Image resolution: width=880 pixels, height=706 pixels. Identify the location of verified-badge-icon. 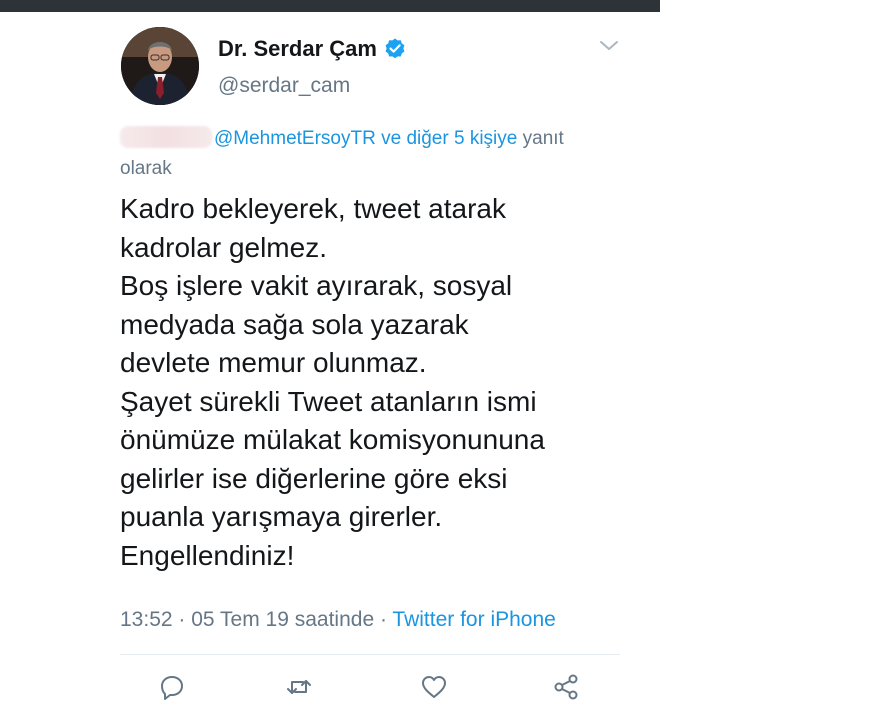
(395, 48).